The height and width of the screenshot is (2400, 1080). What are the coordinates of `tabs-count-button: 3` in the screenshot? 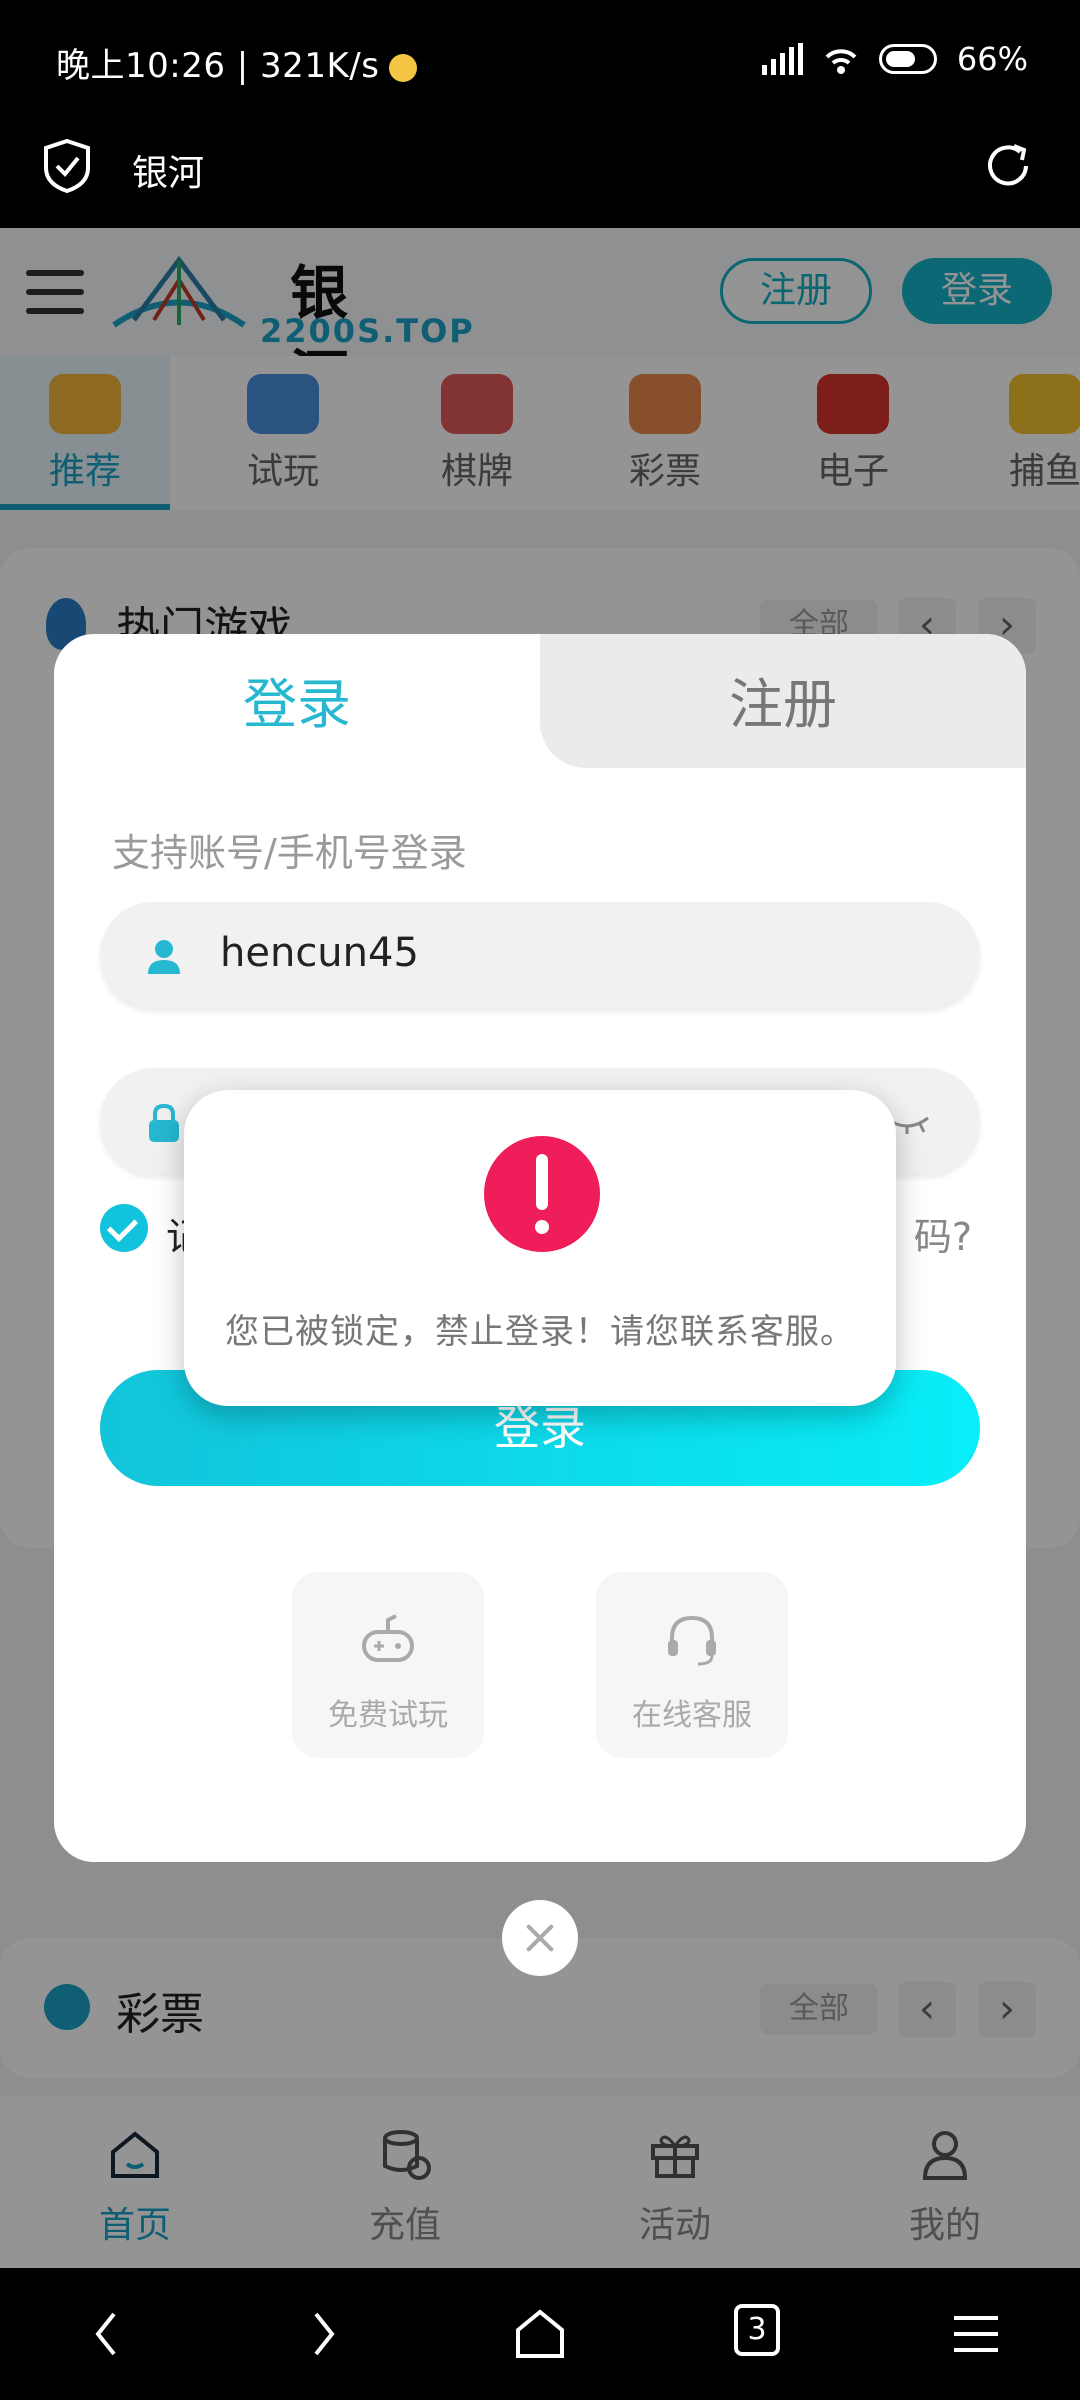 It's located at (757, 2330).